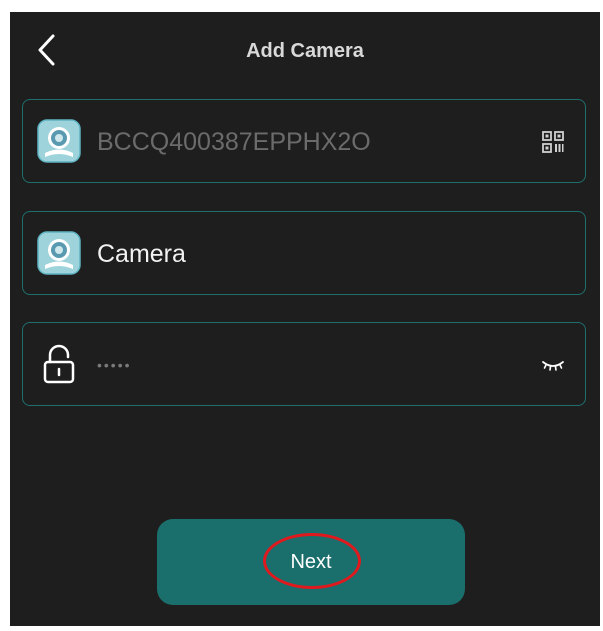  Describe the element at coordinates (141, 254) in the screenshot. I see `device-name-value: Camera` at that location.